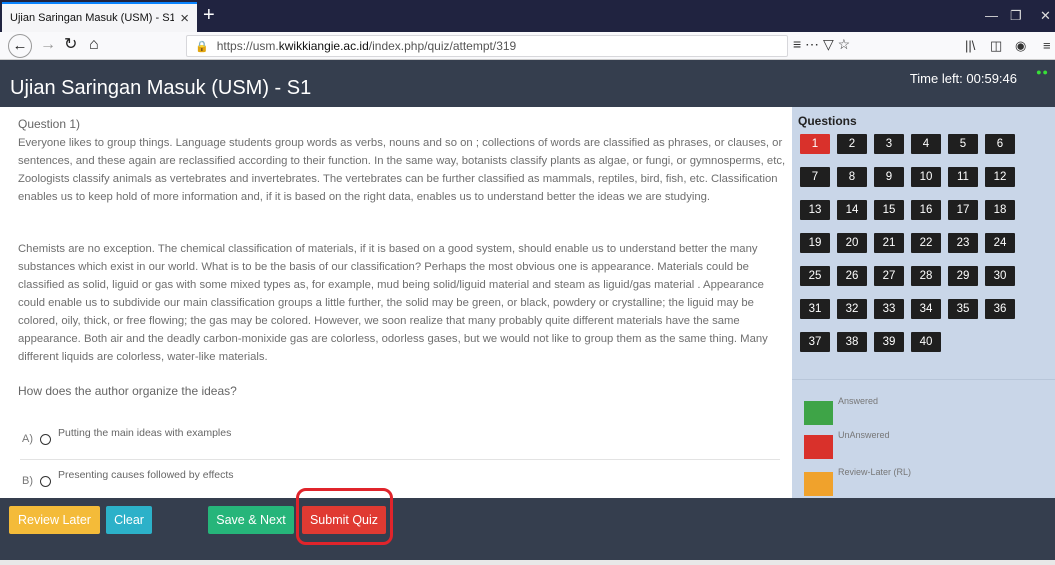 This screenshot has width=1055, height=565. I want to click on question-prompt: How does the author organize the ideas?, so click(127, 391).